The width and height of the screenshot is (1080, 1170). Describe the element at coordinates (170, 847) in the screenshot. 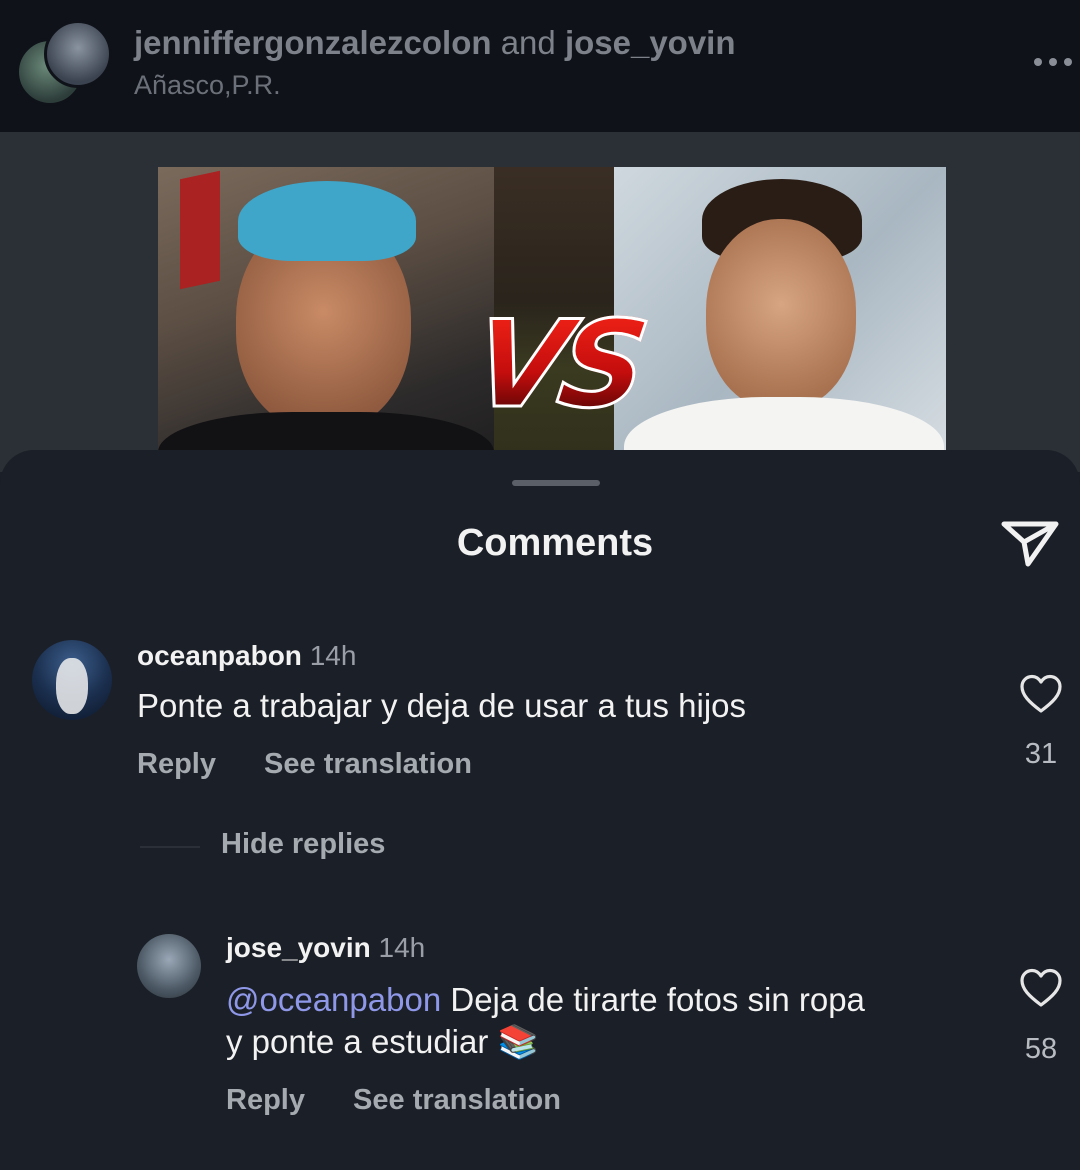

I see `divider` at that location.